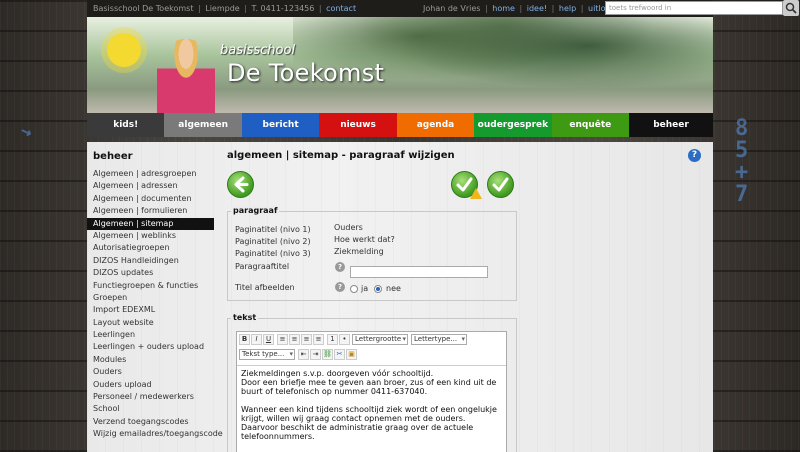 This screenshot has height=452, width=800. What do you see at coordinates (306, 339) in the screenshot?
I see `align-right-icon: ≡` at bounding box center [306, 339].